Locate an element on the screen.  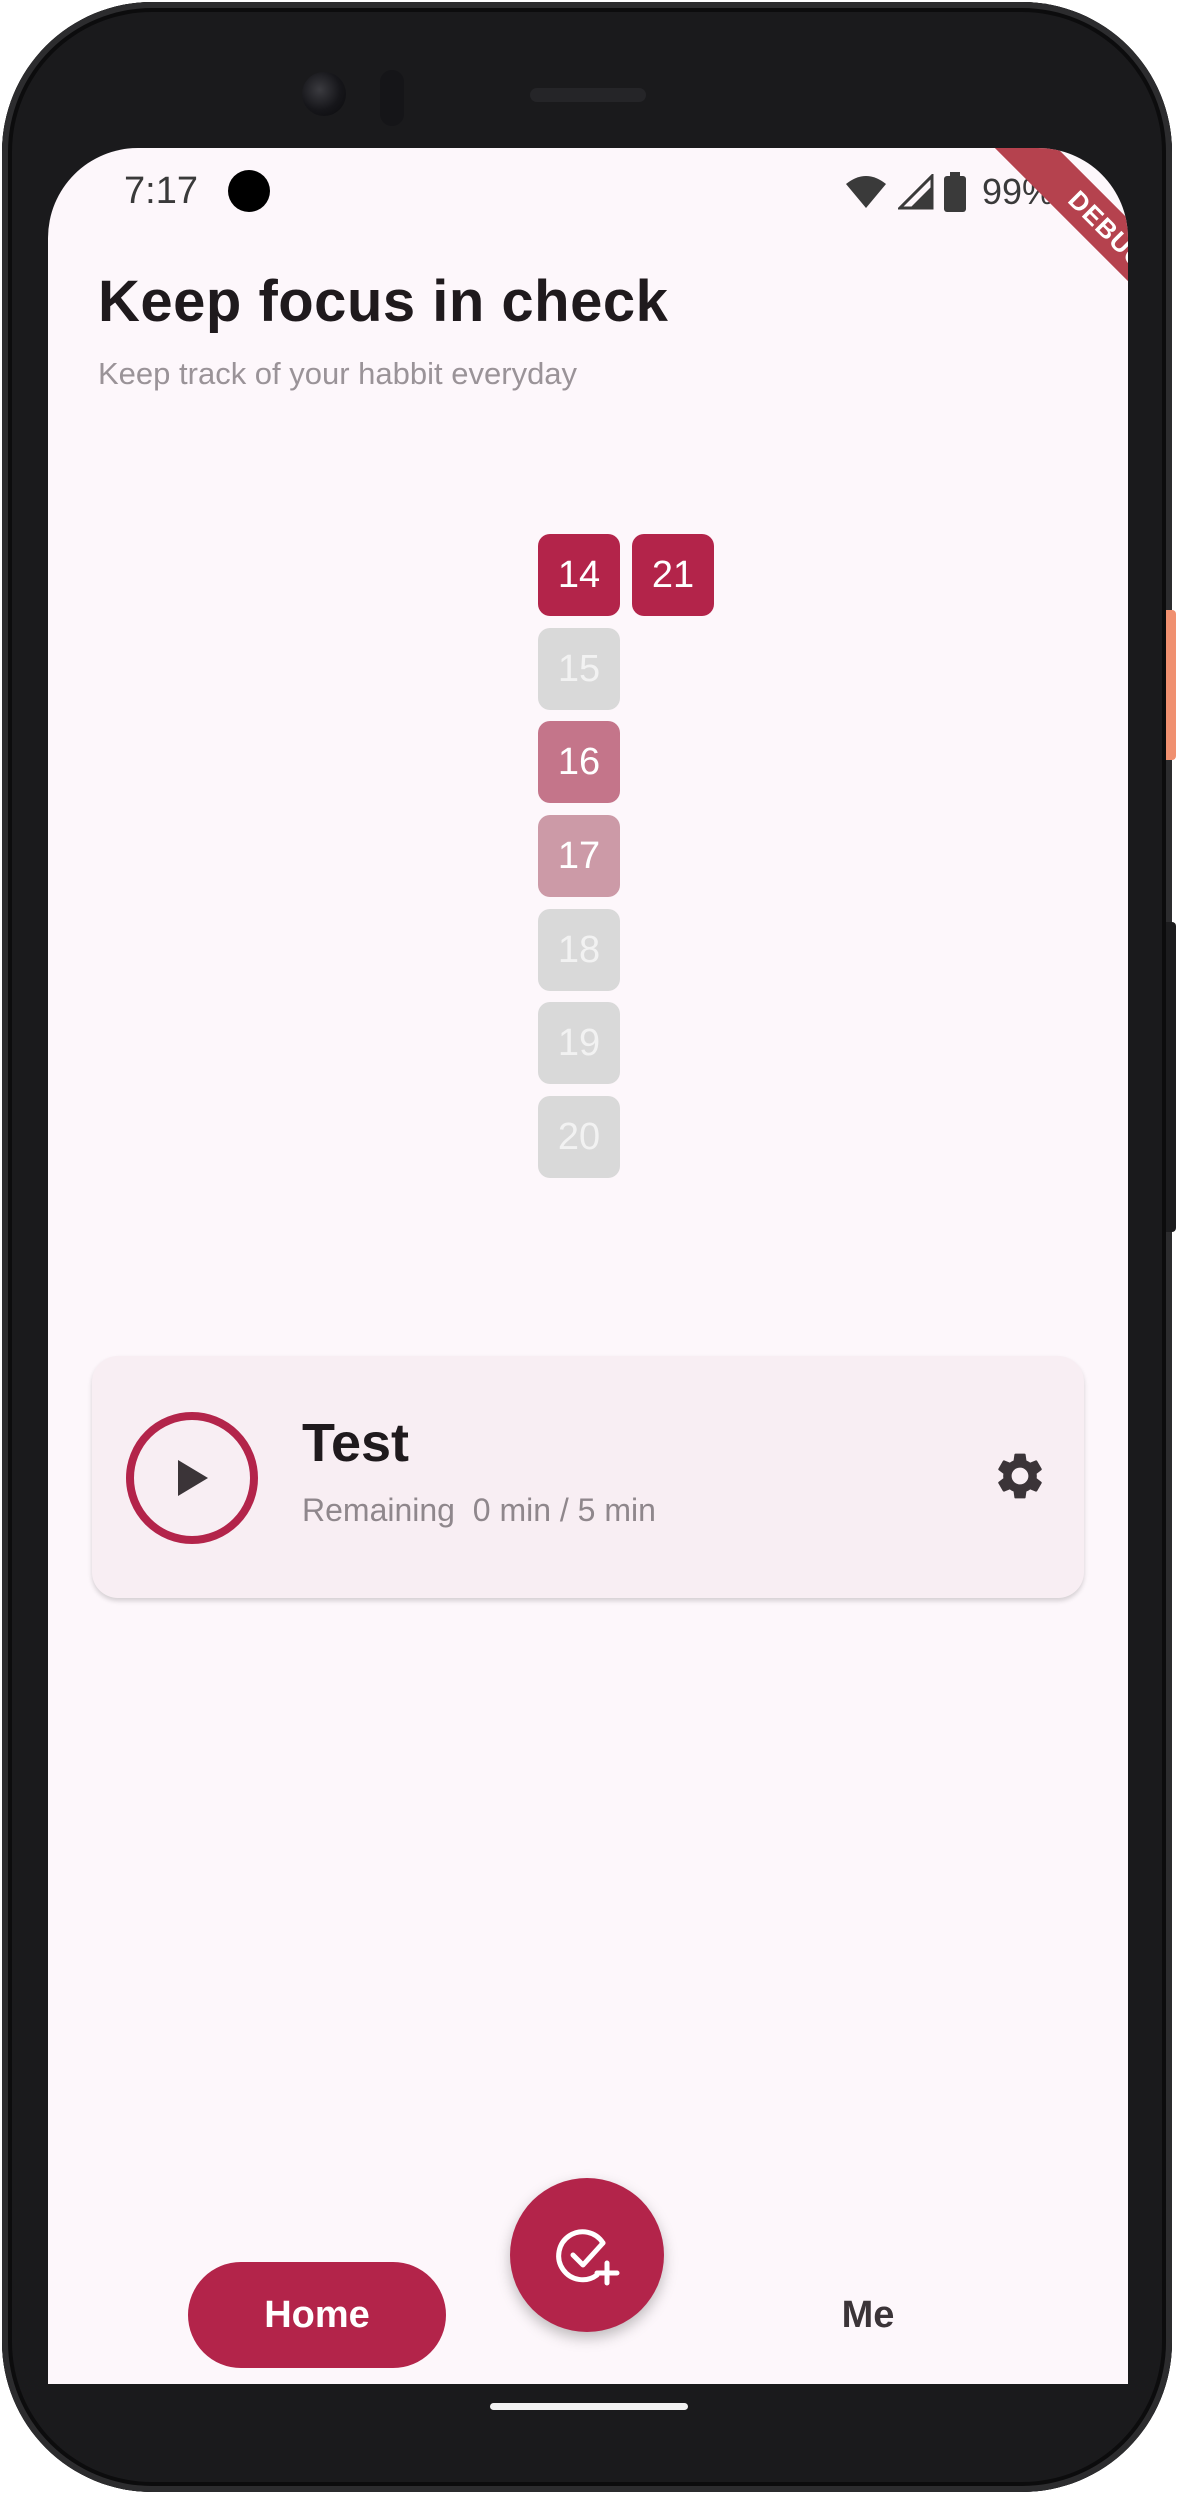
add-task-icon is located at coordinates (588, 2257).